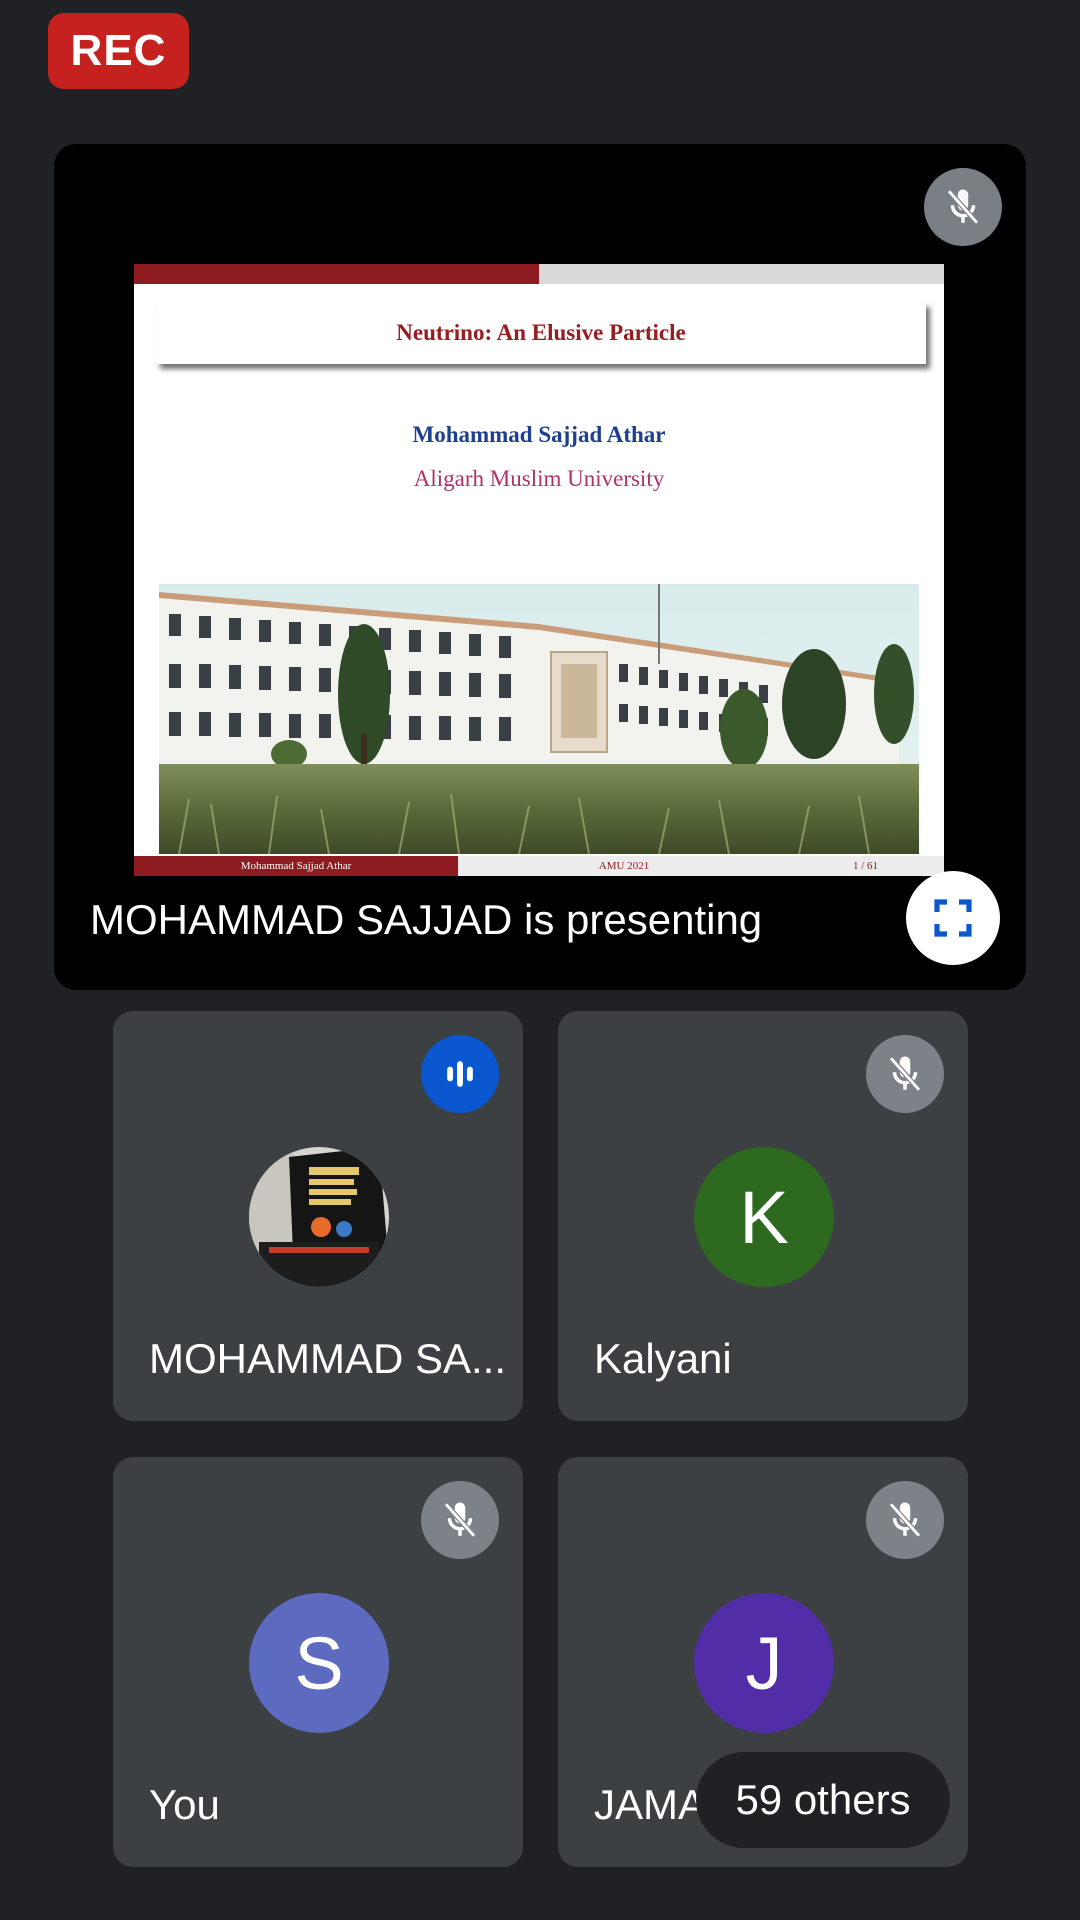 This screenshot has height=1920, width=1080. I want to click on fullscreen-button, so click(953, 918).